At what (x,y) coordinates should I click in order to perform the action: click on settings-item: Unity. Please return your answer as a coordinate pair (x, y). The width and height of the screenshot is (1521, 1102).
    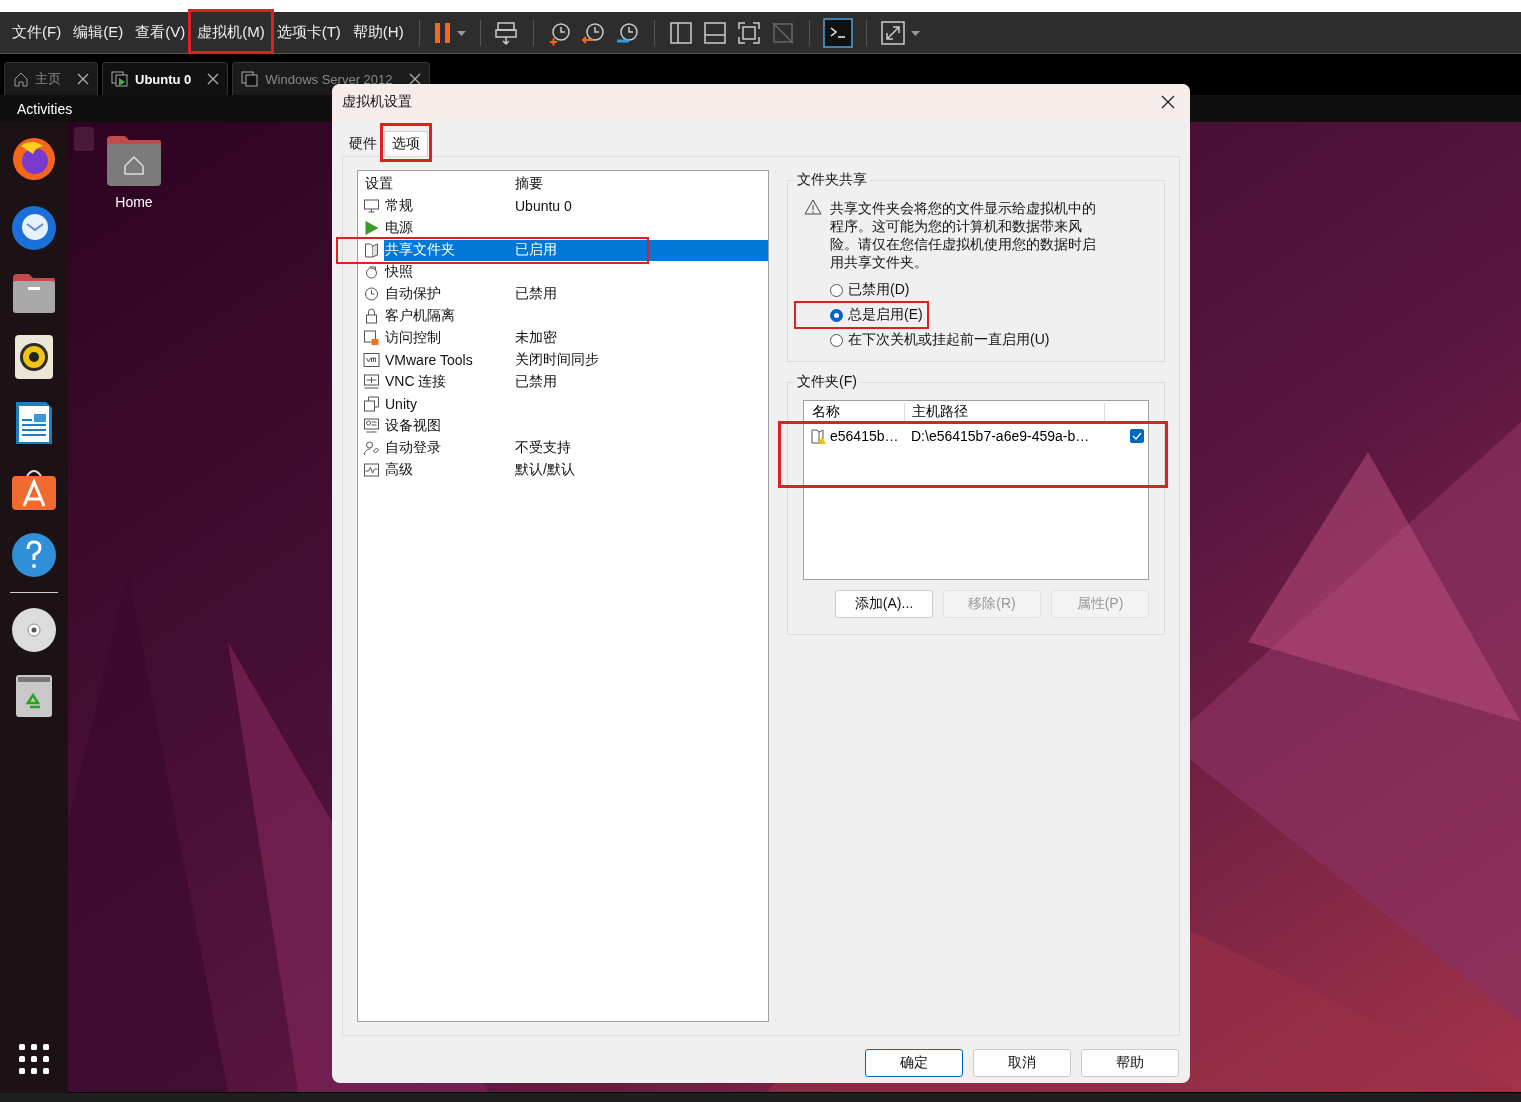
    Looking at the image, I should click on (576, 404).